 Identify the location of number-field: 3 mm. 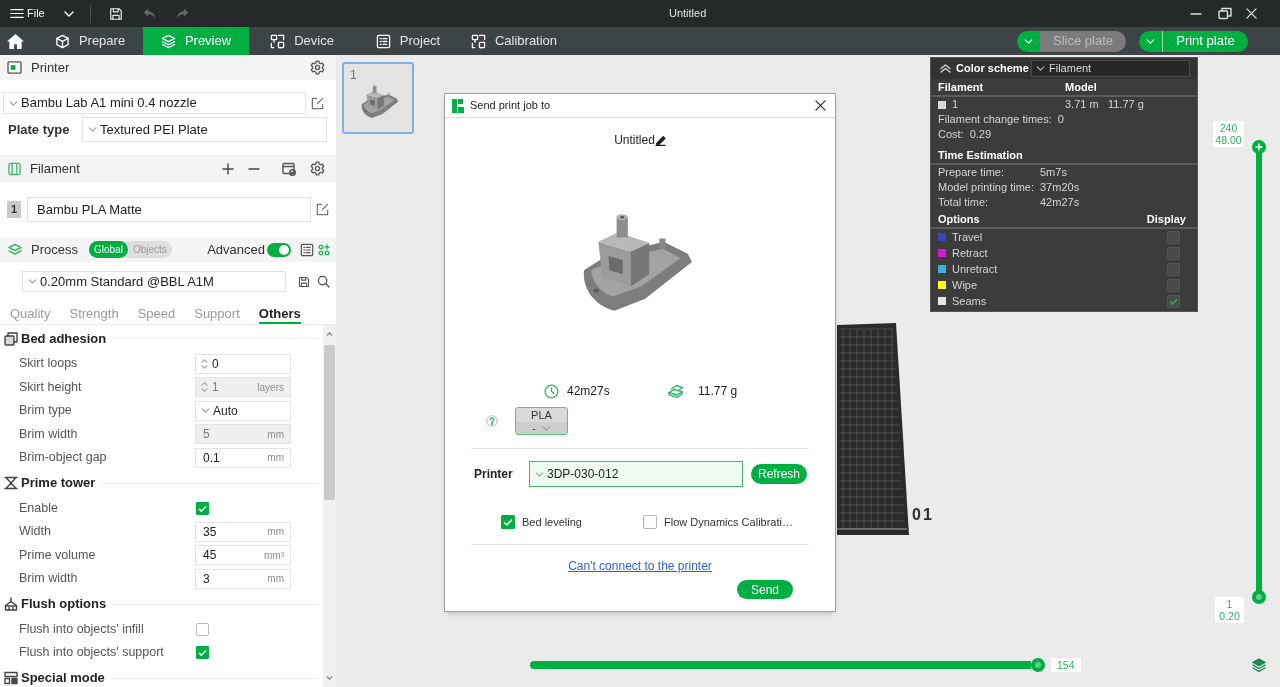
(243, 578).